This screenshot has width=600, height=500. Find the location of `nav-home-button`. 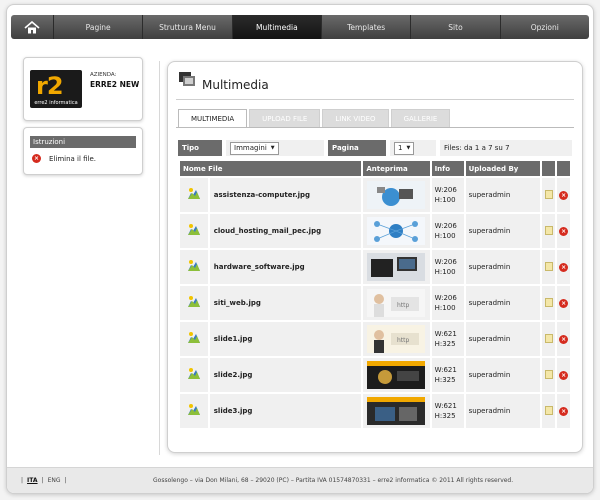

nav-home-button is located at coordinates (32, 27).